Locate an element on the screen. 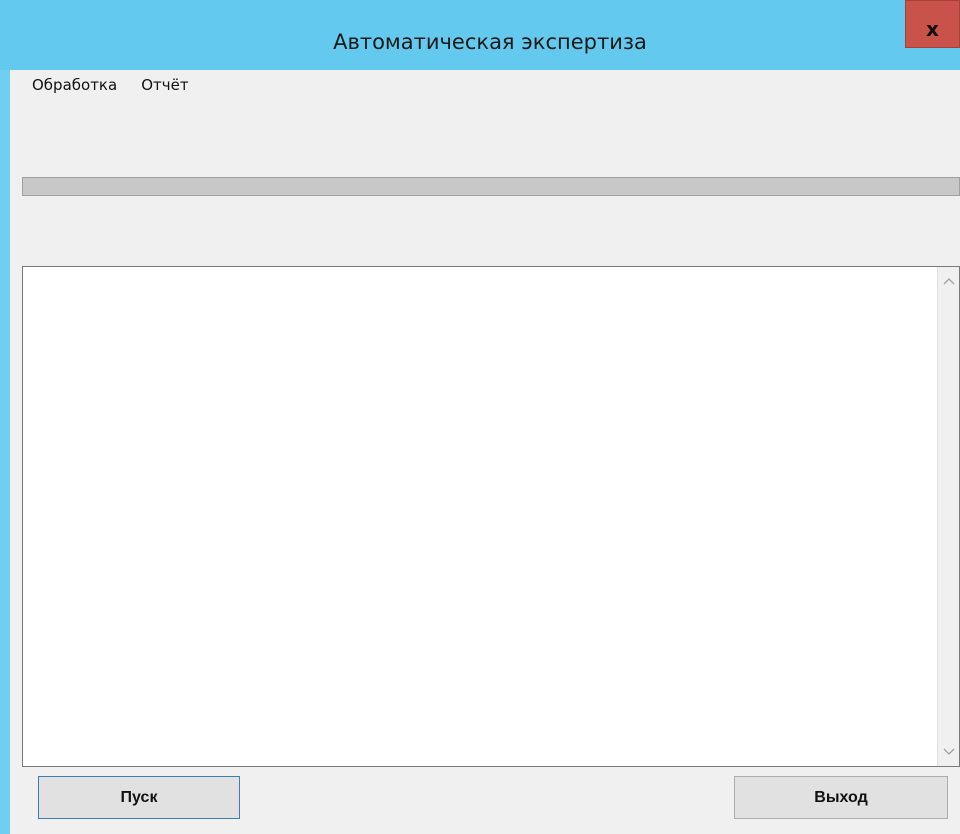  title-bar: Автоматическая экспертиза x is located at coordinates (480, 35).